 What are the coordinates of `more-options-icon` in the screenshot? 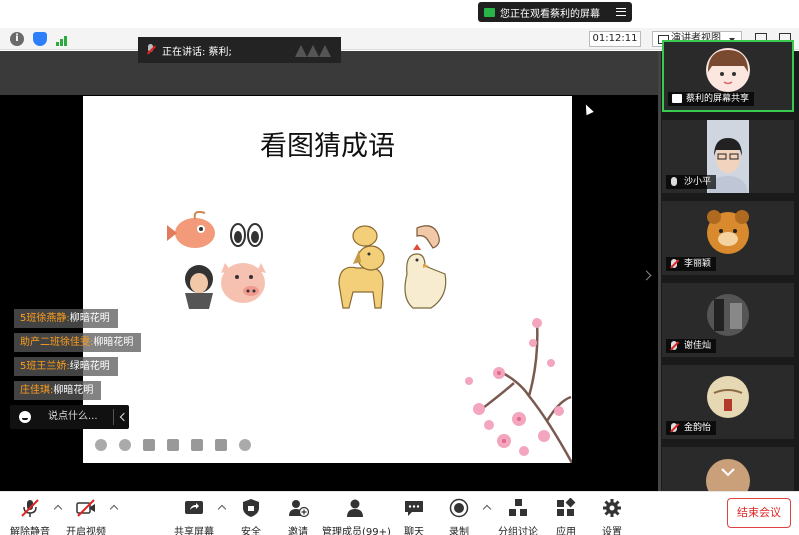 It's located at (245, 445).